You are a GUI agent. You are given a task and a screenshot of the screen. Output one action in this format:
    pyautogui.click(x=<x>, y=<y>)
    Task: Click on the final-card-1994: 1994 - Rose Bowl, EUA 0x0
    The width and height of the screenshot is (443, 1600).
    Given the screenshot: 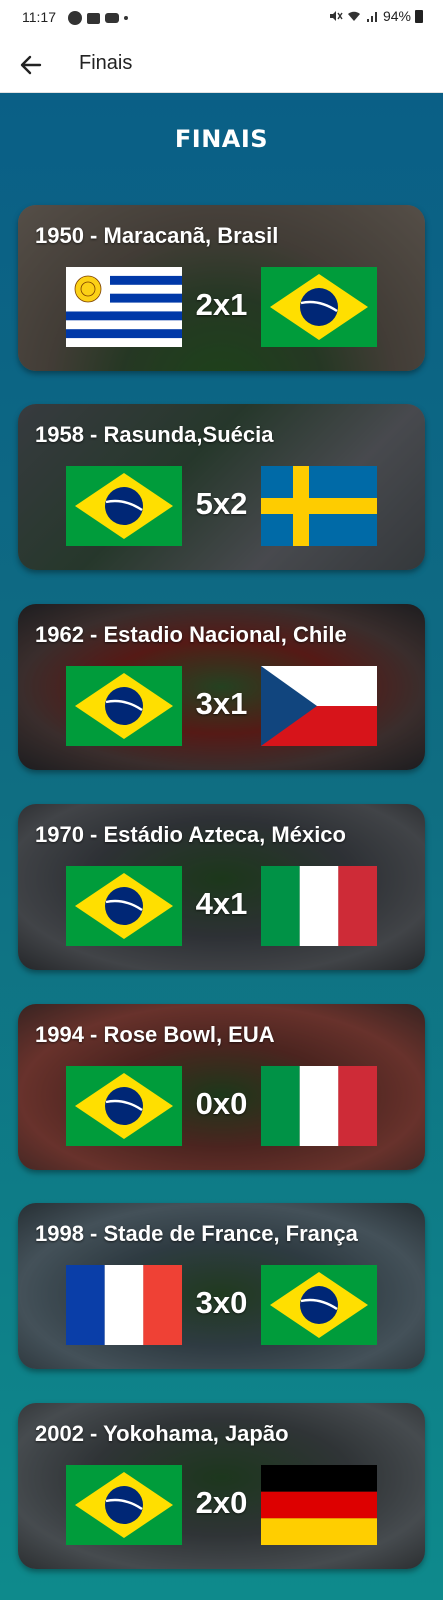 What is the action you would take?
    pyautogui.click(x=221, y=1087)
    